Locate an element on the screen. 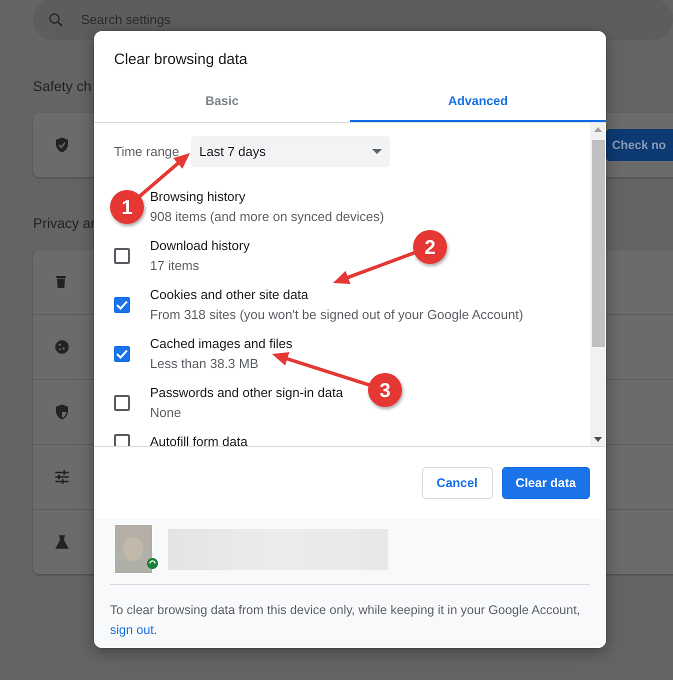  section-heading: Privacy ar is located at coordinates (64, 223).